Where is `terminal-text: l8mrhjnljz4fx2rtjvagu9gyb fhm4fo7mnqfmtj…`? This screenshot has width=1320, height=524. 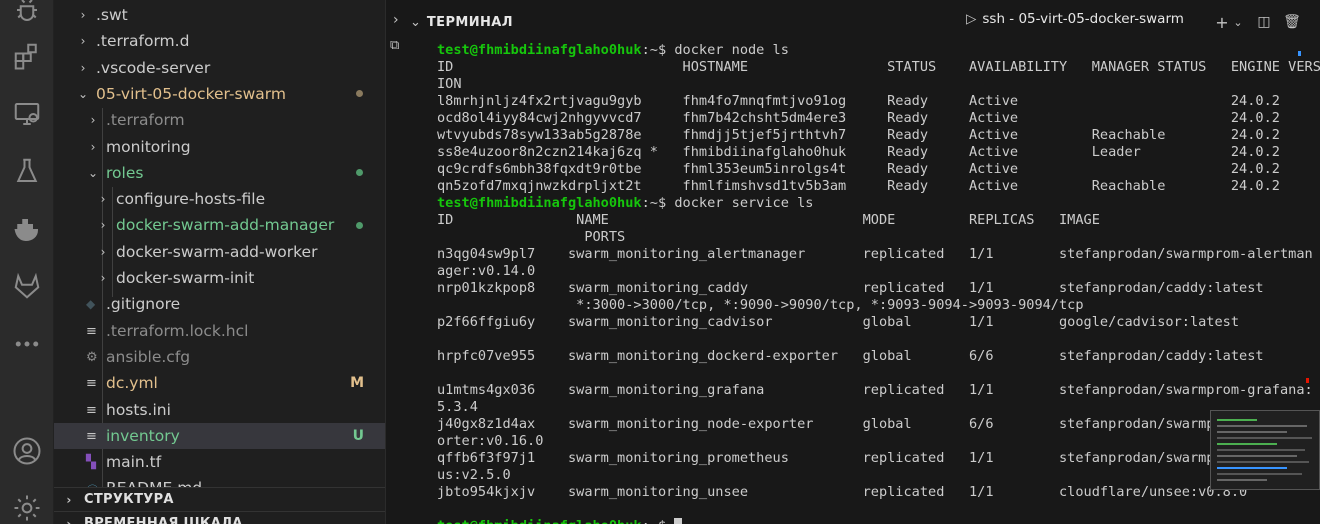
terminal-text: l8mrhjnljz4fx2rtjvagu9gyb fhm4fo7mnqfmtj… is located at coordinates (858, 101).